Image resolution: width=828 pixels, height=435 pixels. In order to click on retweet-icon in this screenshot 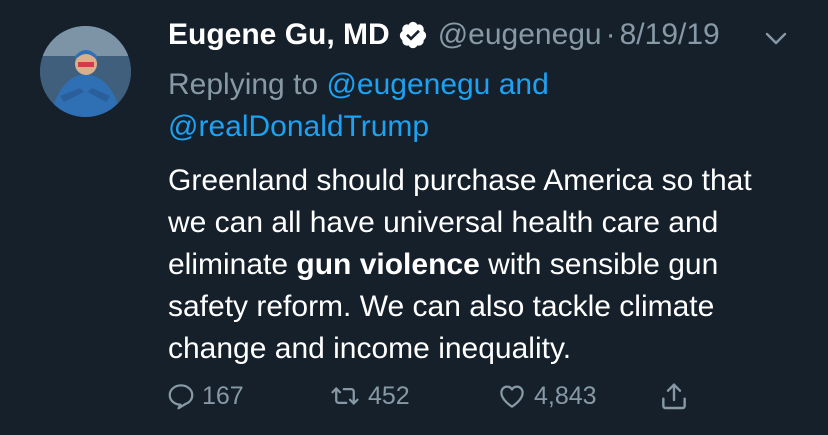, I will do `click(345, 396)`.